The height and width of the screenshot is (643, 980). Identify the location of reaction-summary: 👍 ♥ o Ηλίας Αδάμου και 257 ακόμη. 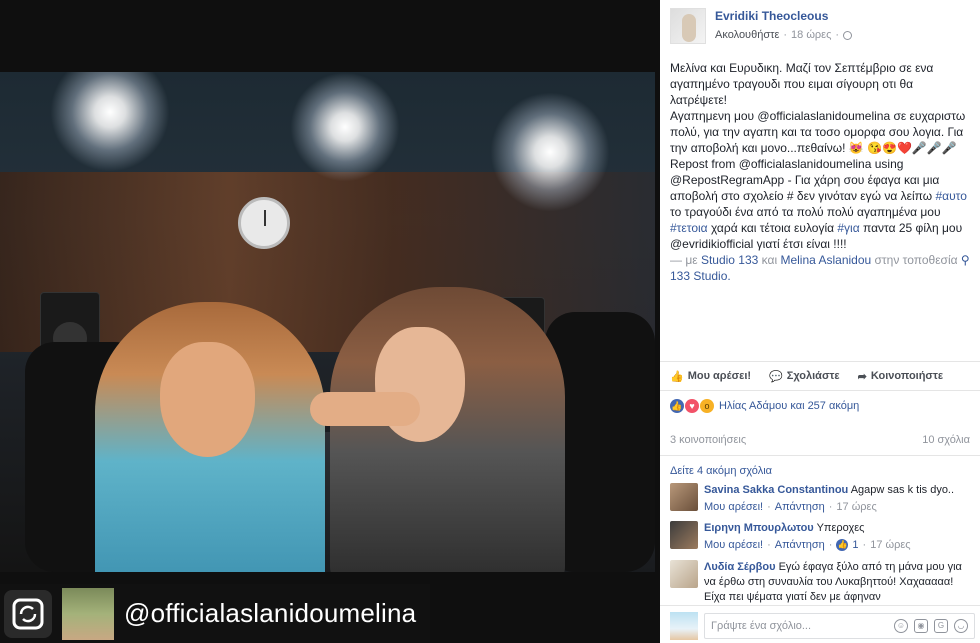
(764, 406).